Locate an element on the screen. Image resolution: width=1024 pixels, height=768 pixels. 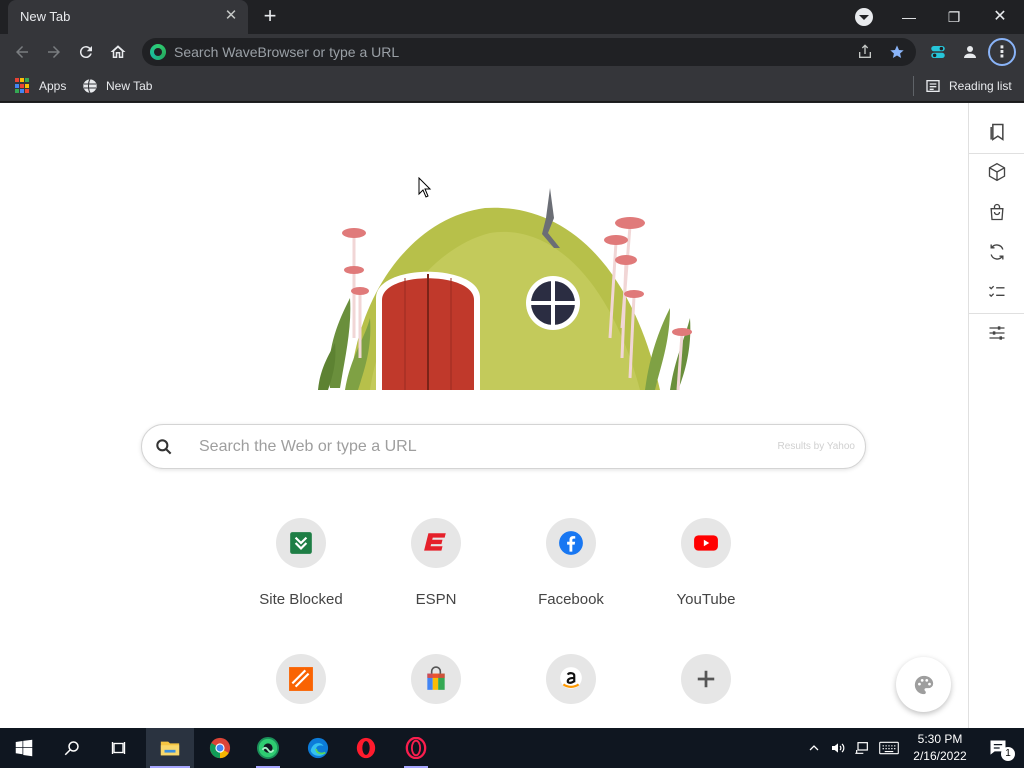
shortcut-home-depot is located at coordinates (301, 691).